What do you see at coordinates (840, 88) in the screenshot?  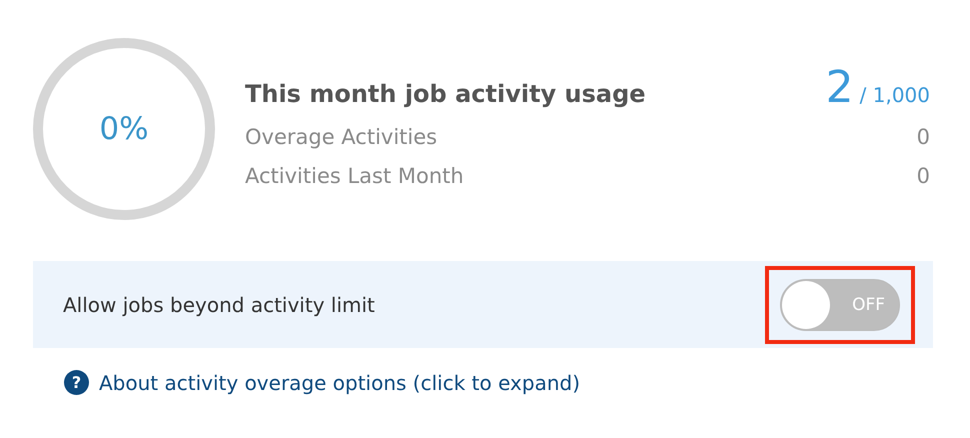 I see `used-count: 2` at bounding box center [840, 88].